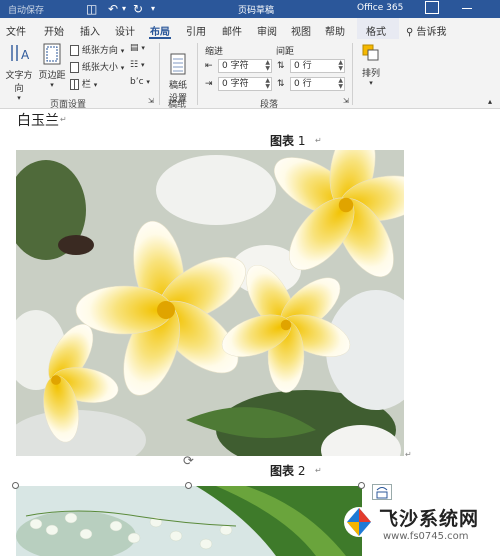 This screenshot has height=556, width=500. Describe the element at coordinates (99, 68) in the screenshot. I see `size-label: 纸张大小` at that location.